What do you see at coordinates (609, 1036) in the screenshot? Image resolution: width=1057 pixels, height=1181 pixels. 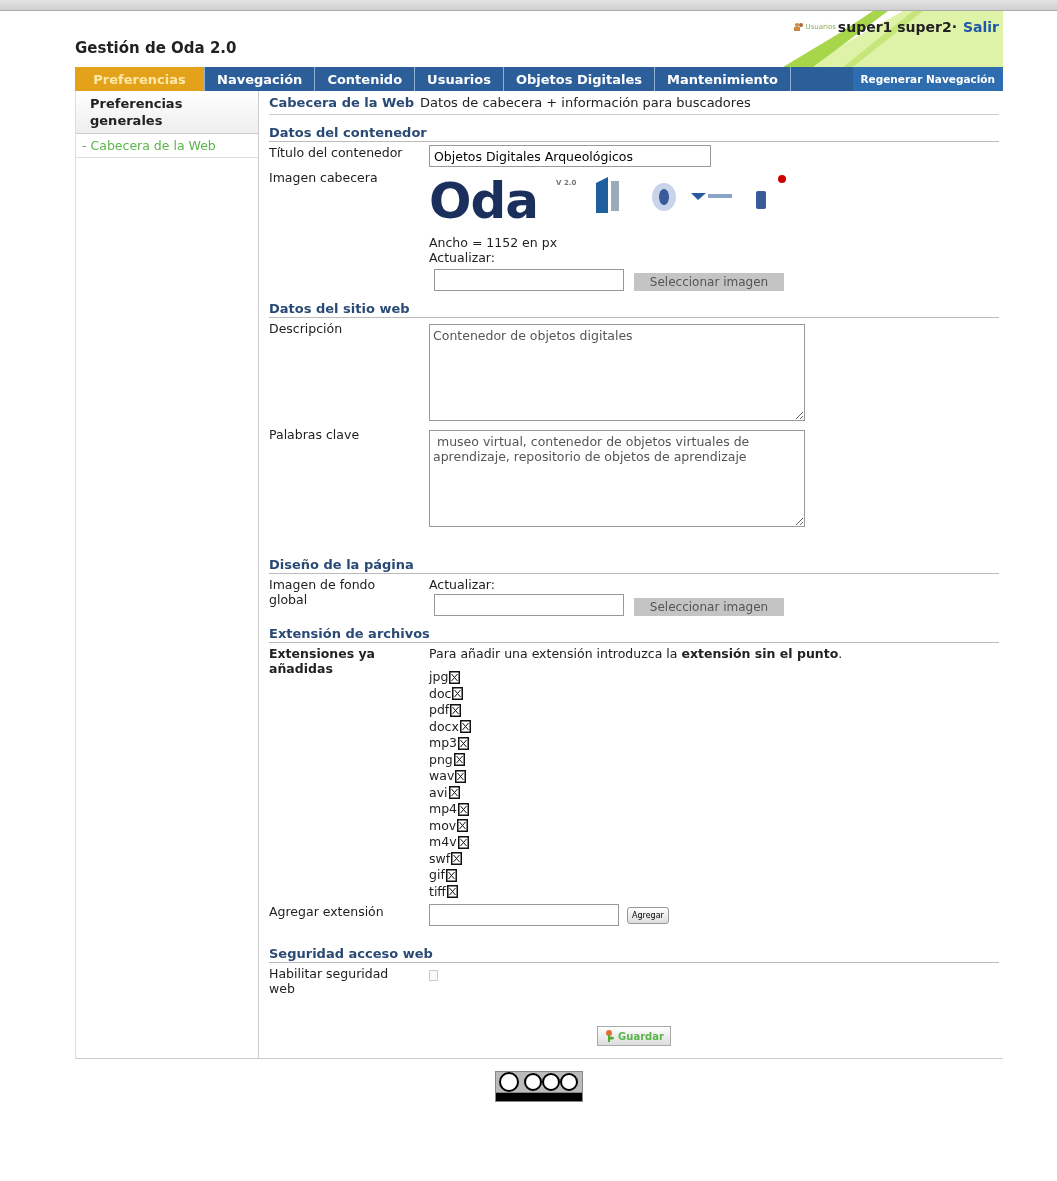 I see `plant-icon` at bounding box center [609, 1036].